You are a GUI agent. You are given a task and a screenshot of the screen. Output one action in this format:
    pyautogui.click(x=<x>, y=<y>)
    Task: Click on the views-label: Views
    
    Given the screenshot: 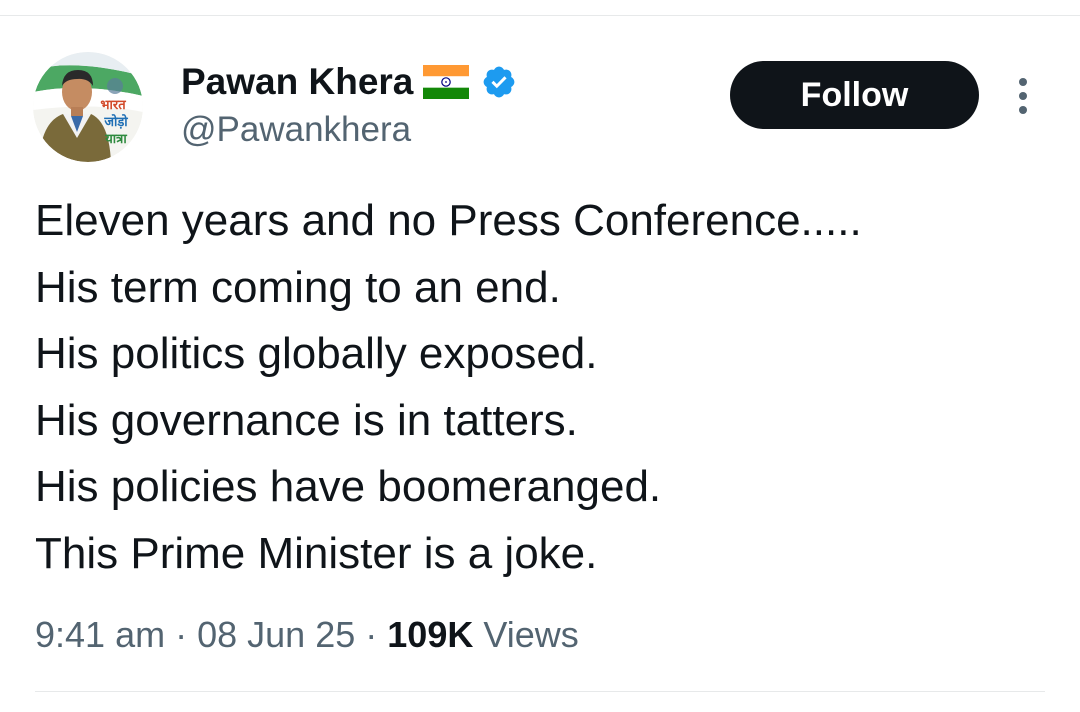 What is the action you would take?
    pyautogui.click(x=531, y=634)
    